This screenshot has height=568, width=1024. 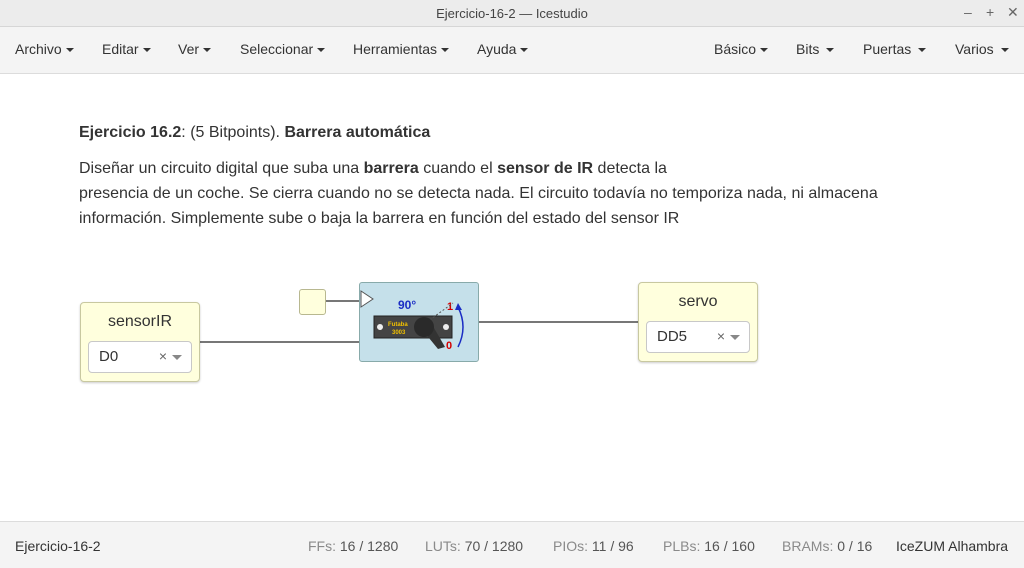 What do you see at coordinates (558, 322) in the screenshot?
I see `wire-servo-to-output` at bounding box center [558, 322].